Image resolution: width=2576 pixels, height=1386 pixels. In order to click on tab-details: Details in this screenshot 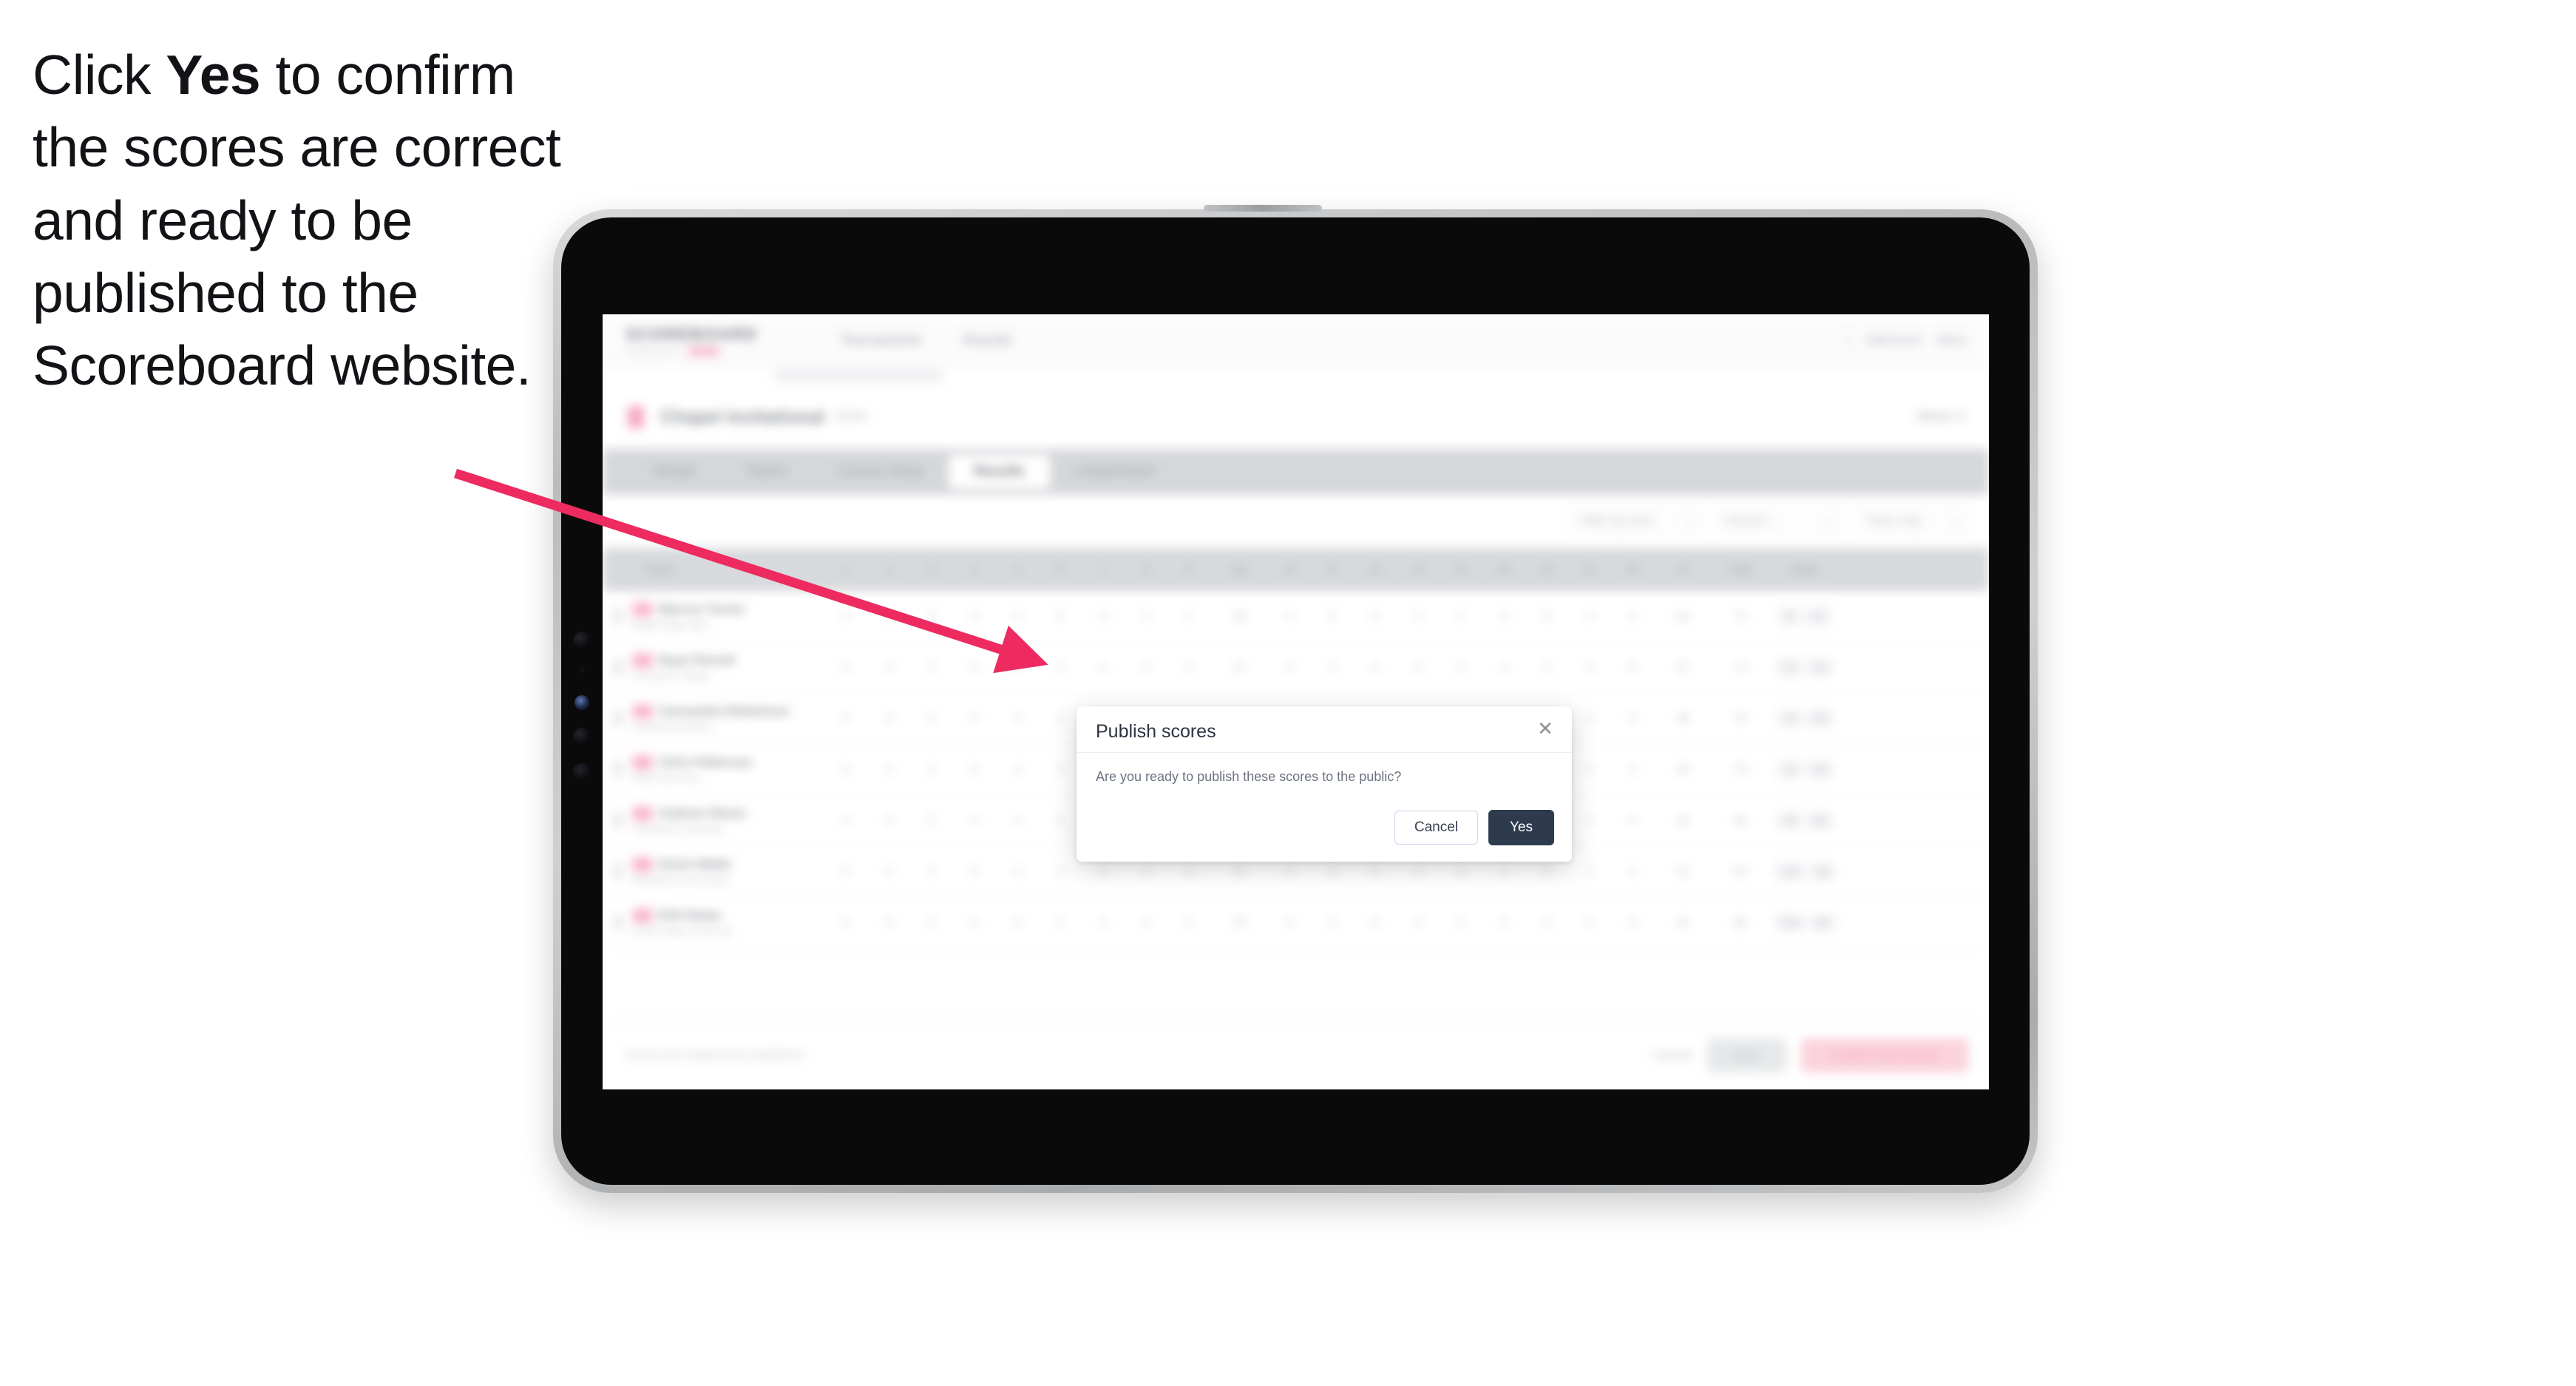, I will do `click(674, 472)`.